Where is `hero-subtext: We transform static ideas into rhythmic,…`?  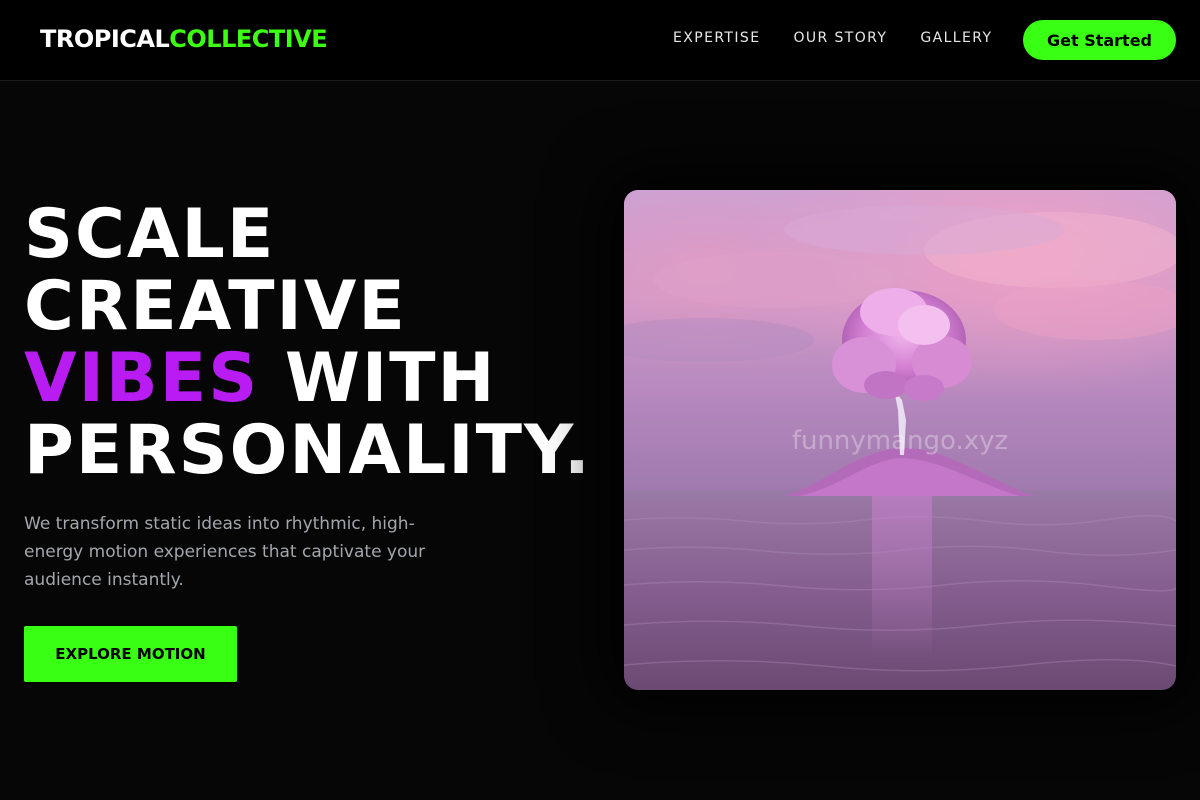 hero-subtext: We transform static ideas into rhythmic,… is located at coordinates (225, 552).